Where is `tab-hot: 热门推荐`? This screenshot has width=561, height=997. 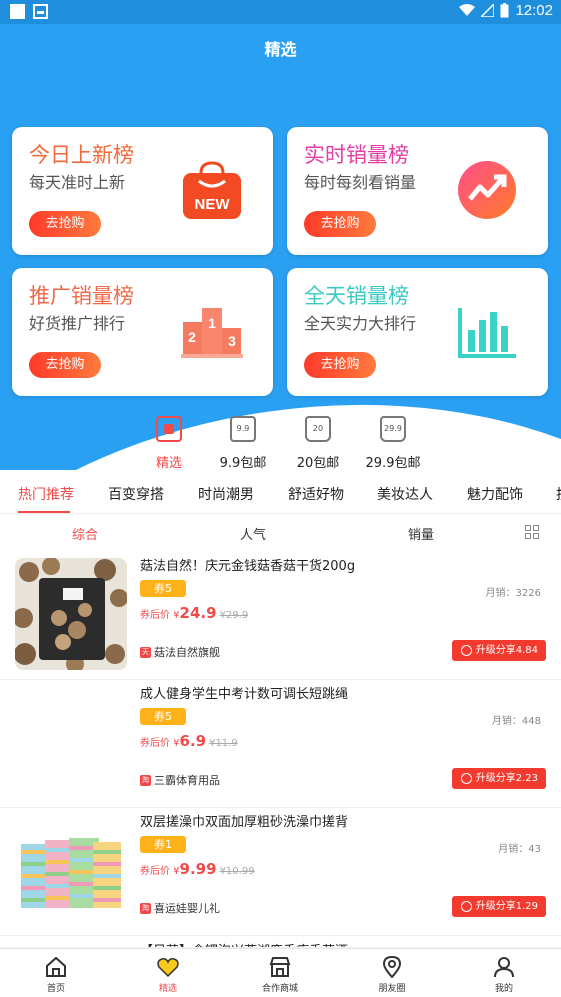
tab-hot: 热门推荐 is located at coordinates (46, 494).